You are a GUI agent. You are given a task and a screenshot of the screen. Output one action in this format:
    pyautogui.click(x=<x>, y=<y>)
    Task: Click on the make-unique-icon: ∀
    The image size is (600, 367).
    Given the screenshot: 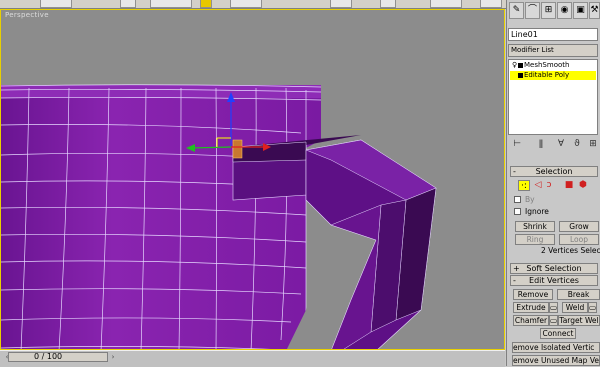 What is the action you would take?
    pyautogui.click(x=561, y=144)
    